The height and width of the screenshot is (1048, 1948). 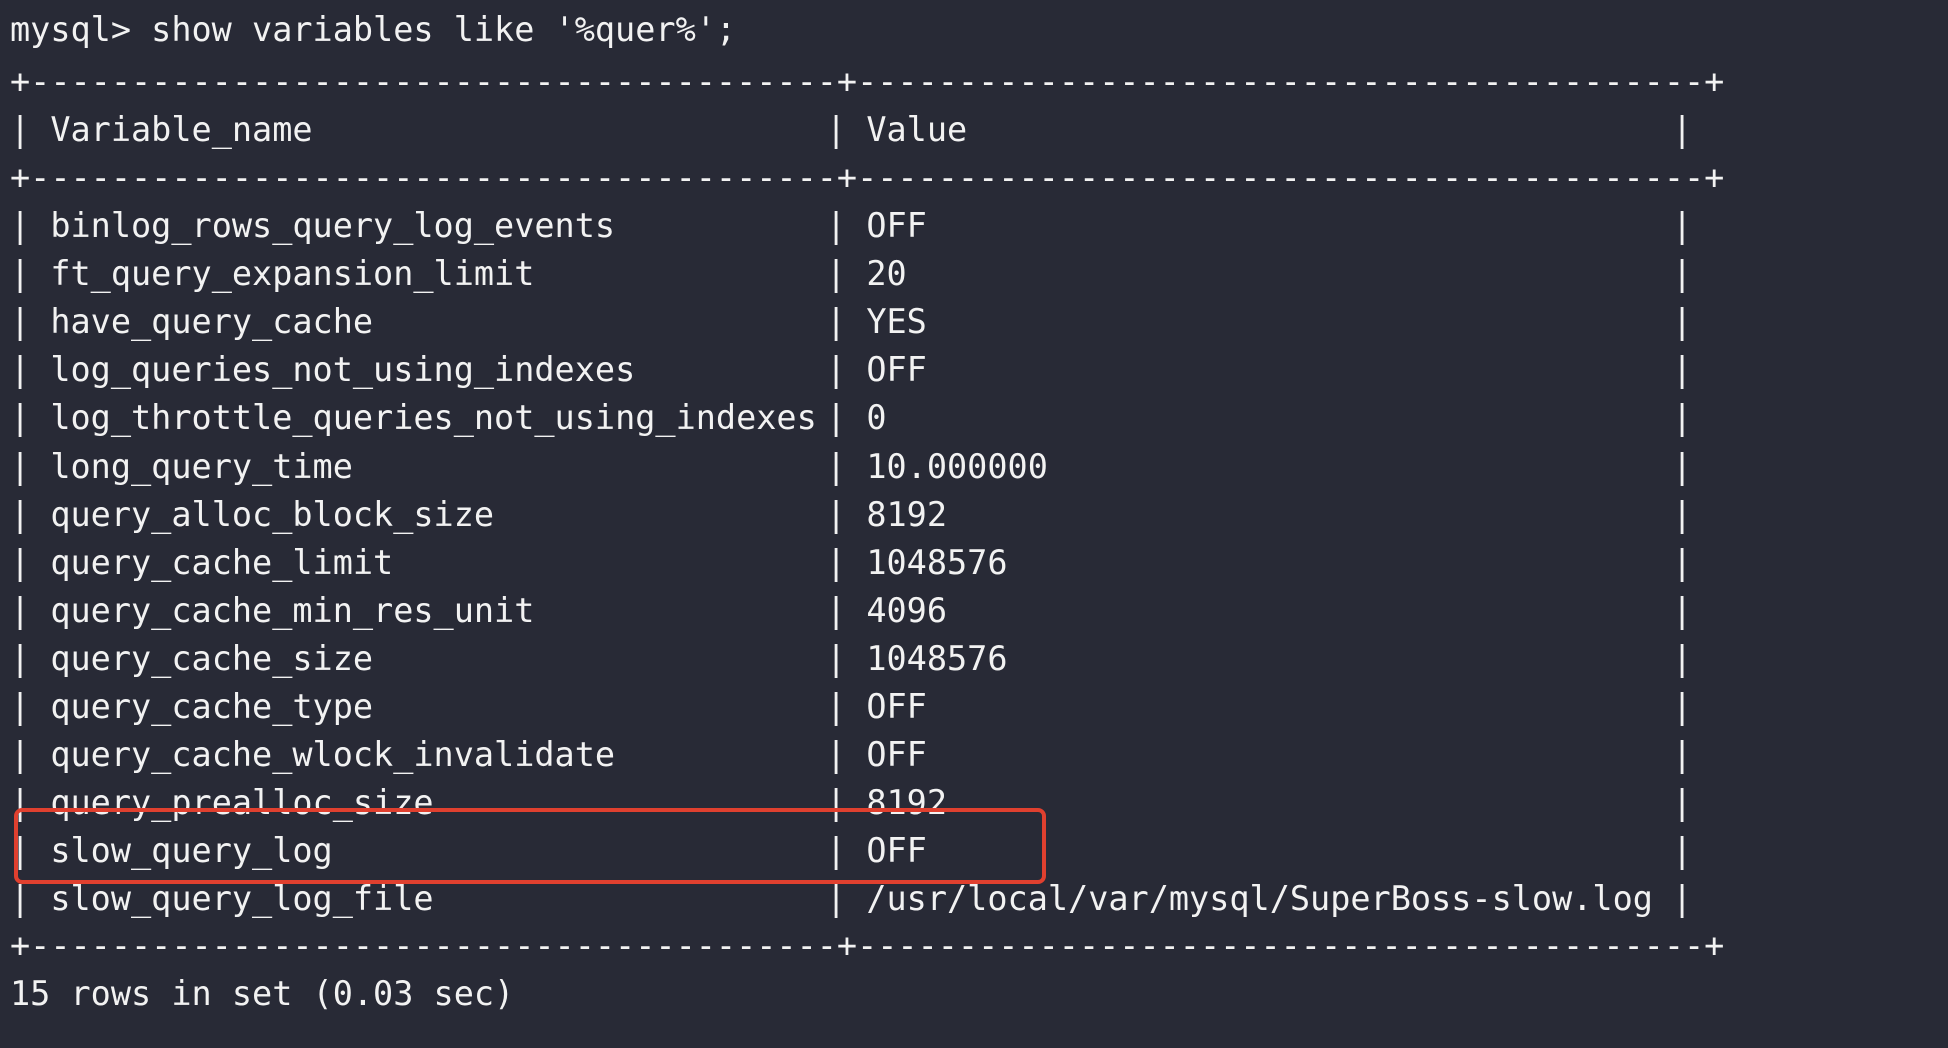 What do you see at coordinates (957, 466) in the screenshot?
I see `value-cell: 10.000000` at bounding box center [957, 466].